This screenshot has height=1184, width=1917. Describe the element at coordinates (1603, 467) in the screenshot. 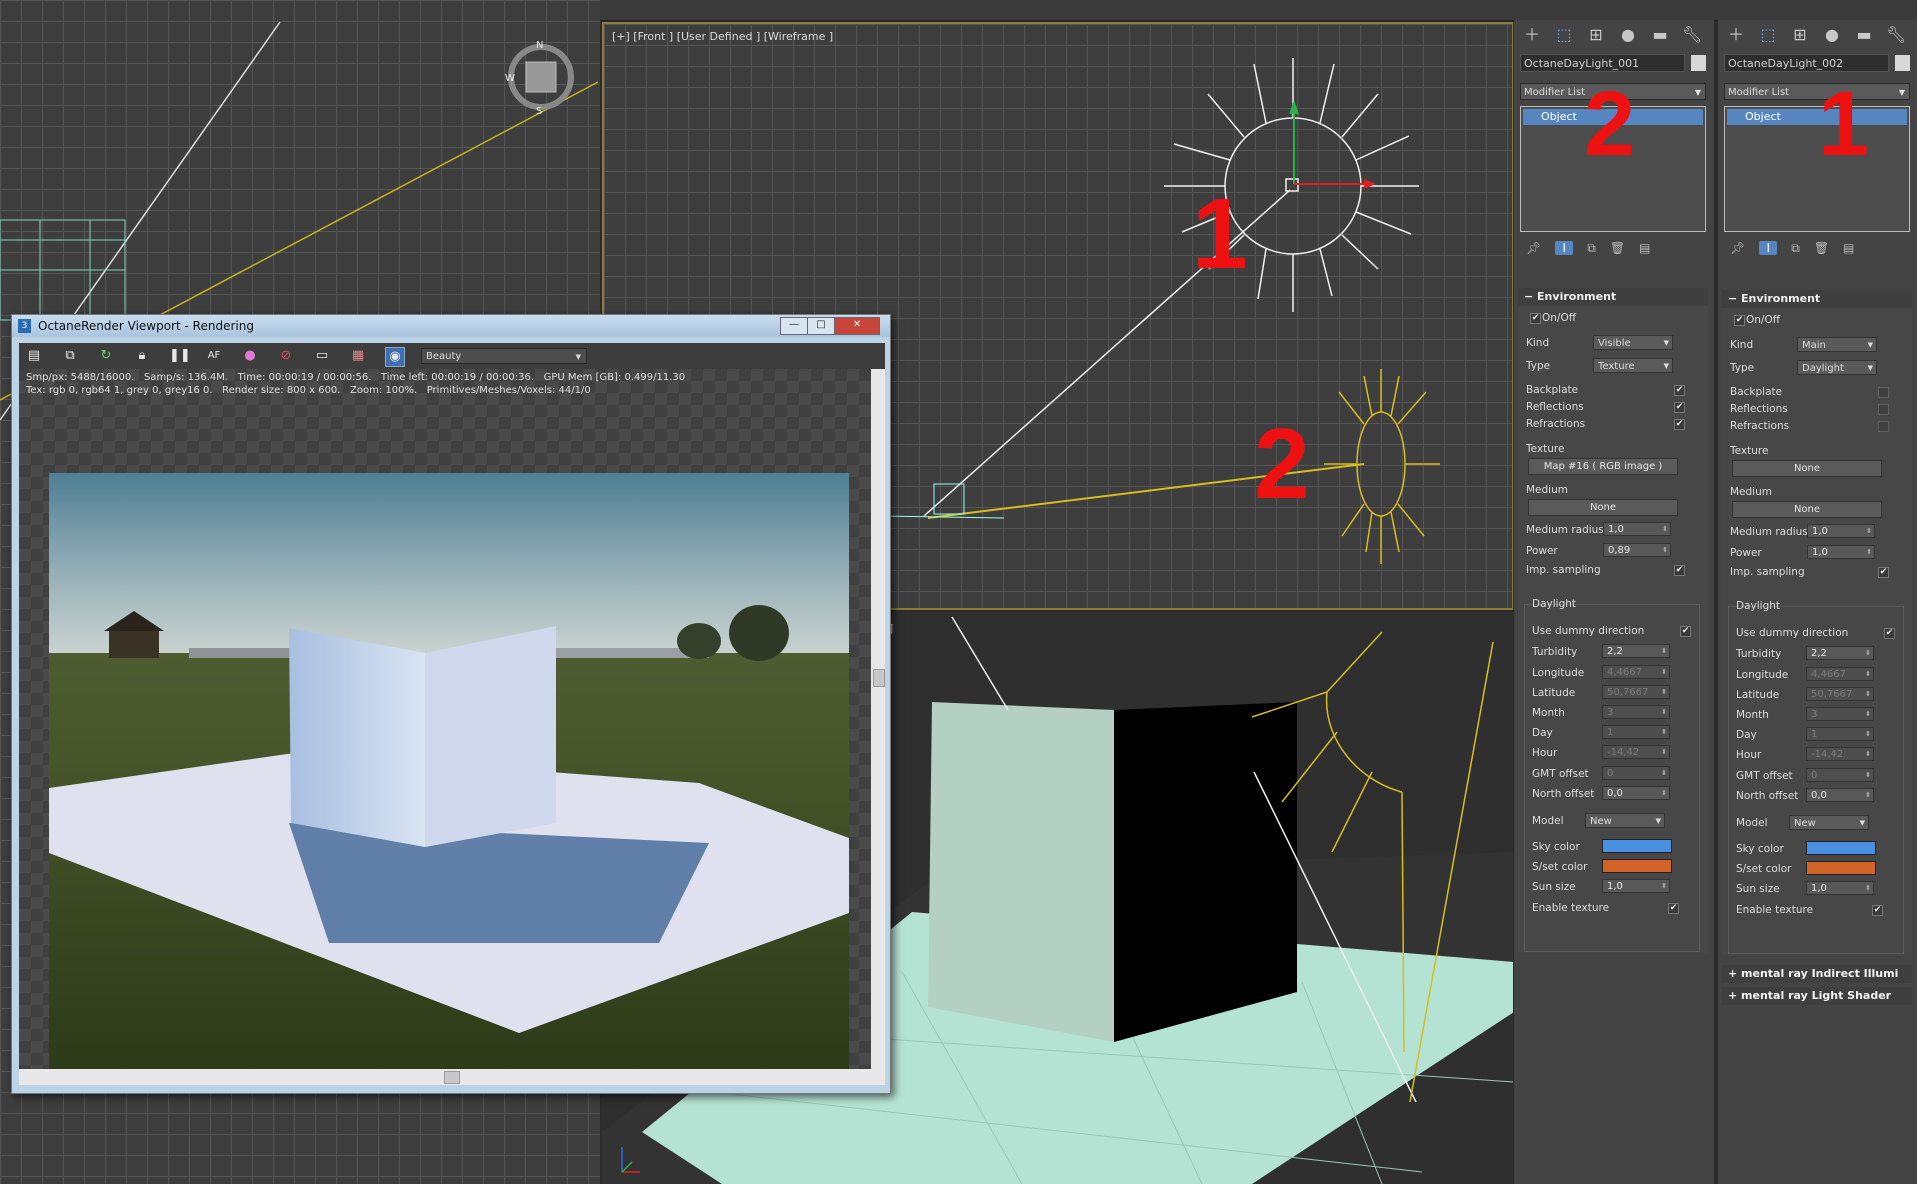

I see `texture-map-button: Map #16 ( RGB image )` at that location.